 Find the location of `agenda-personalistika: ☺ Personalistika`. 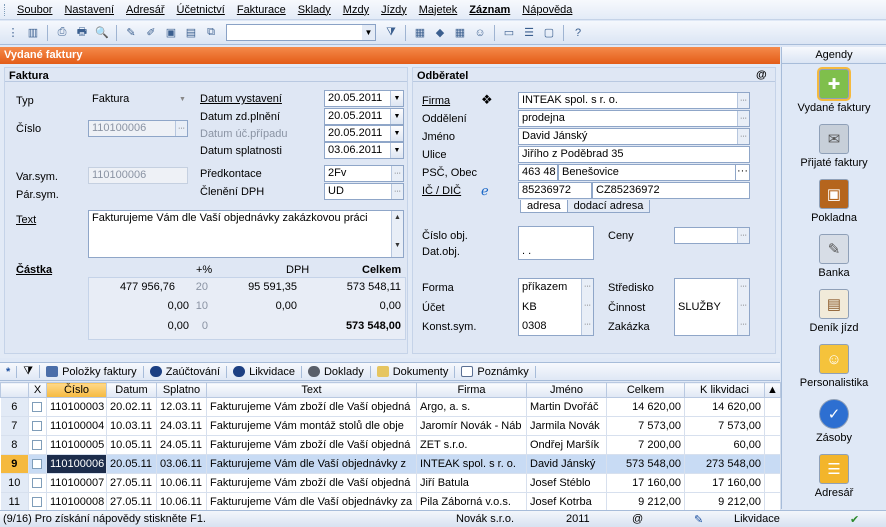

agenda-personalistika: ☺ Personalistika is located at coordinates (834, 366).